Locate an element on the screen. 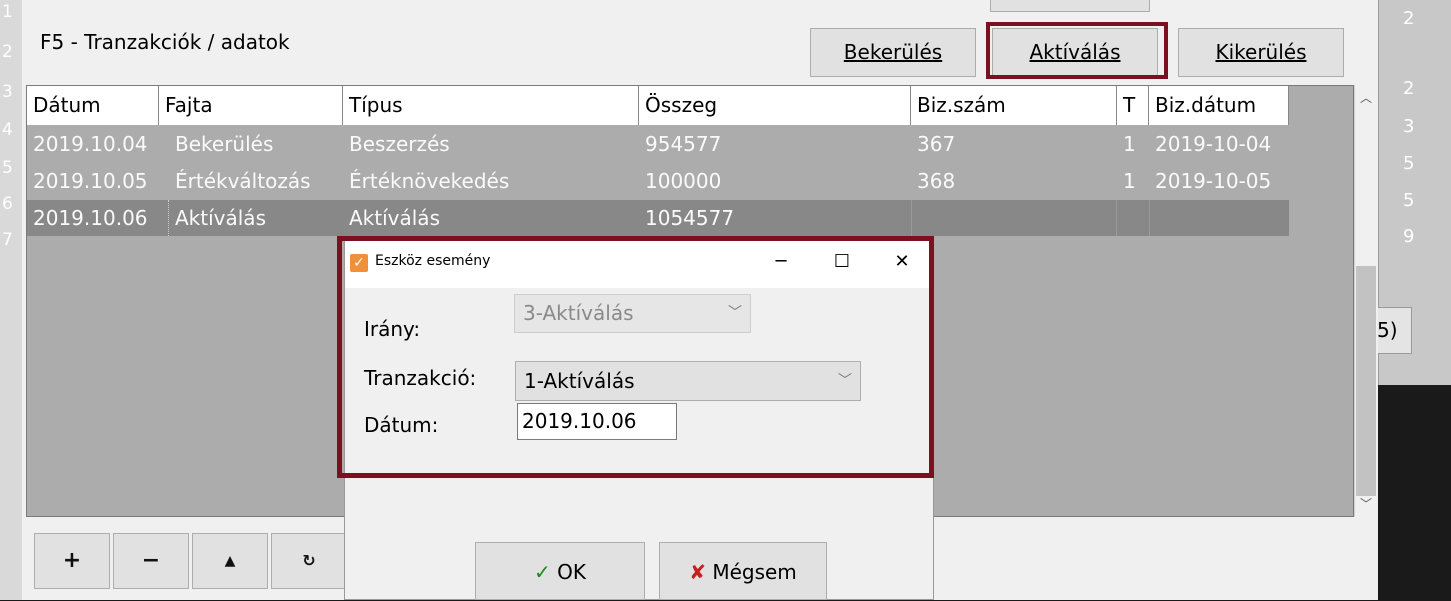 The height and width of the screenshot is (601, 1451). column-header-bizdatum: Biz.dátum is located at coordinates (1219, 105).